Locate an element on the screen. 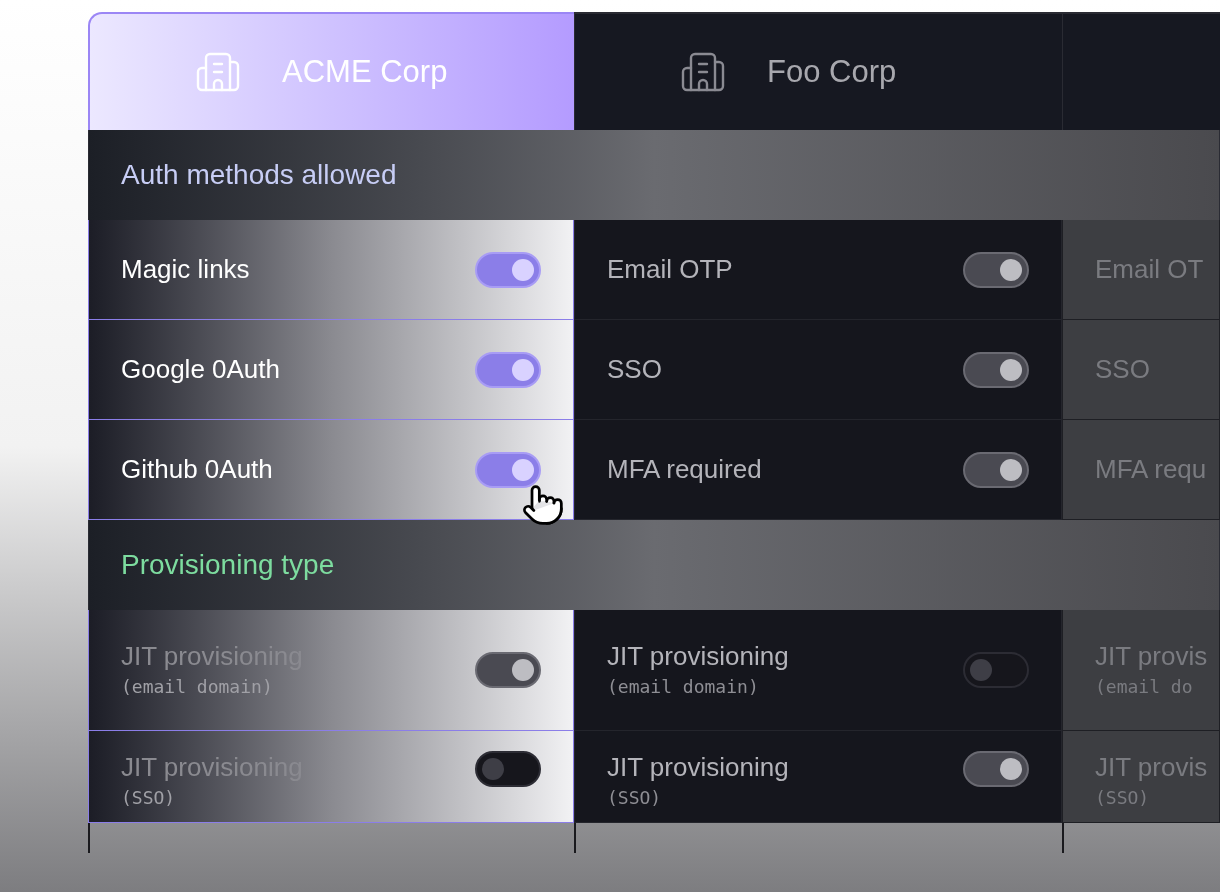 The image size is (1220, 892). option-label: Email OT is located at coordinates (1149, 269).